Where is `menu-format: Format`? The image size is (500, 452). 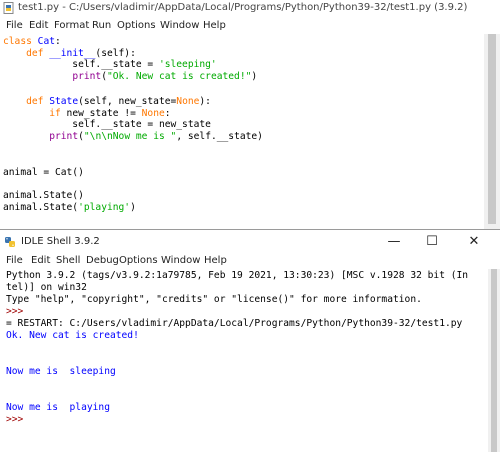 menu-format: Format is located at coordinates (71, 25).